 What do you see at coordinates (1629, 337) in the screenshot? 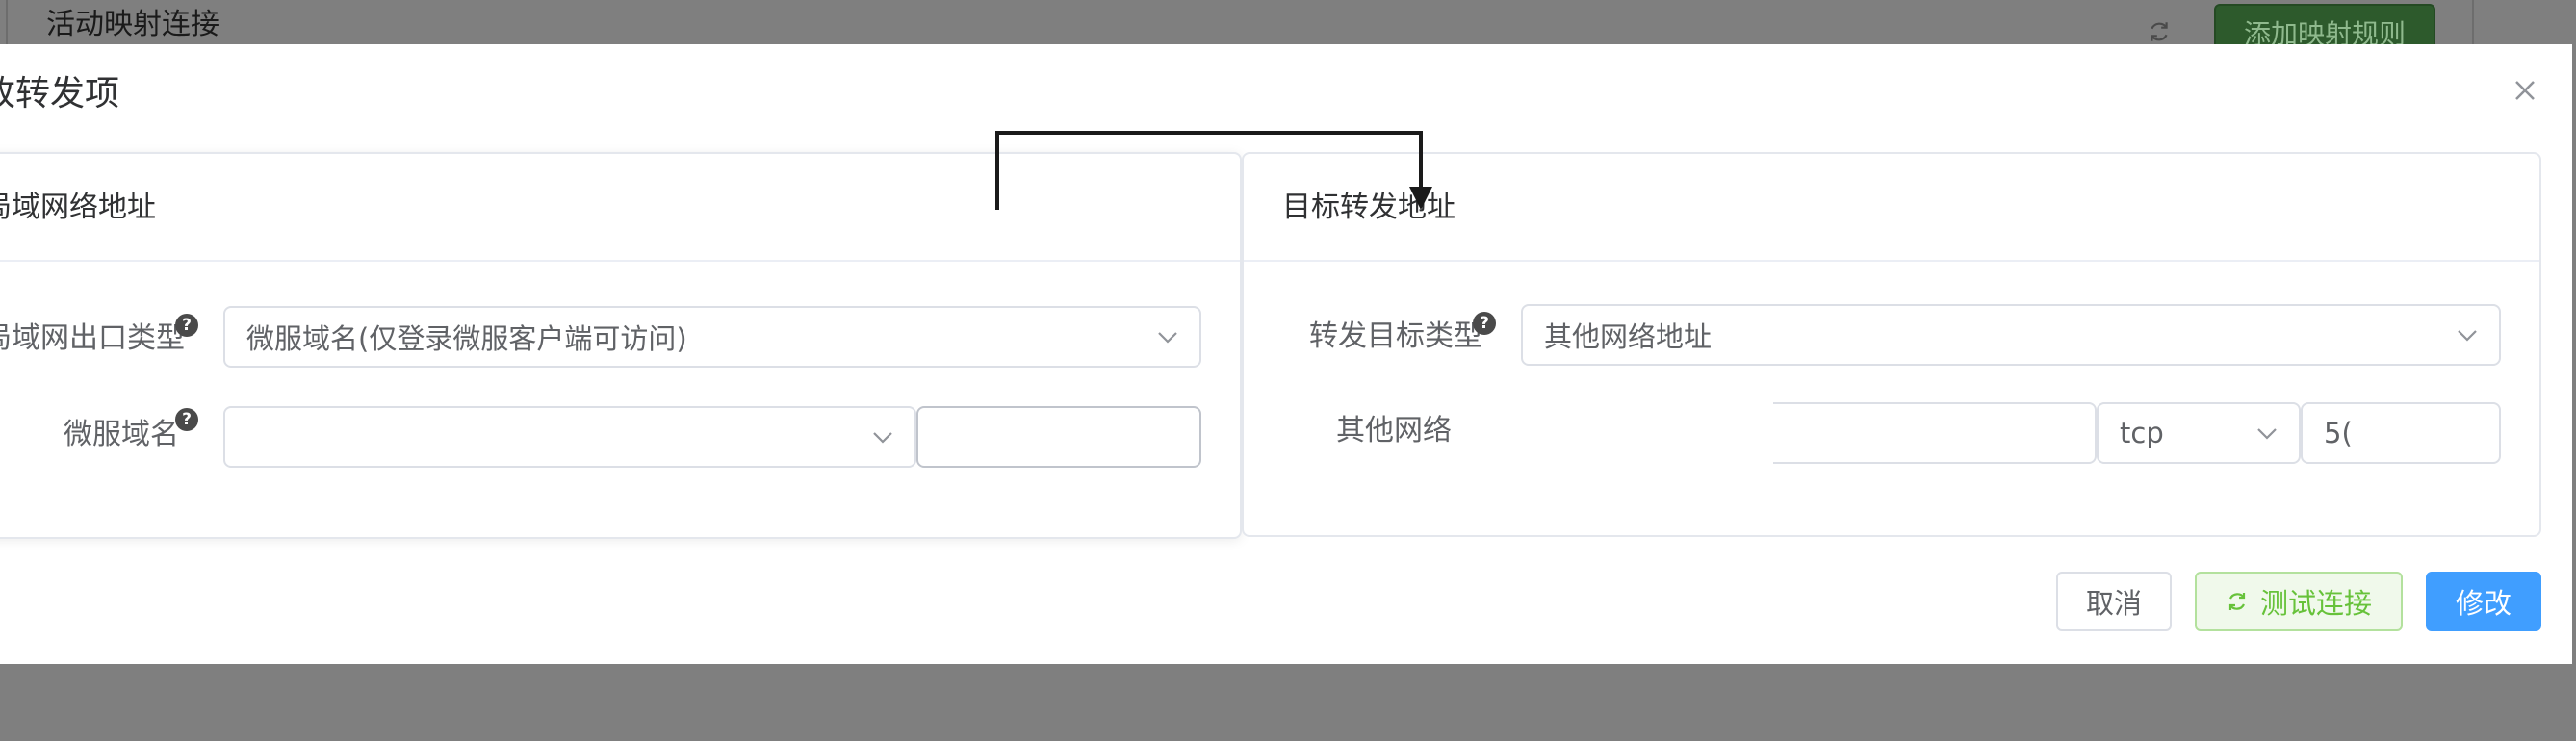
I see `target-type-select-value: 其他网络地址` at bounding box center [1629, 337].